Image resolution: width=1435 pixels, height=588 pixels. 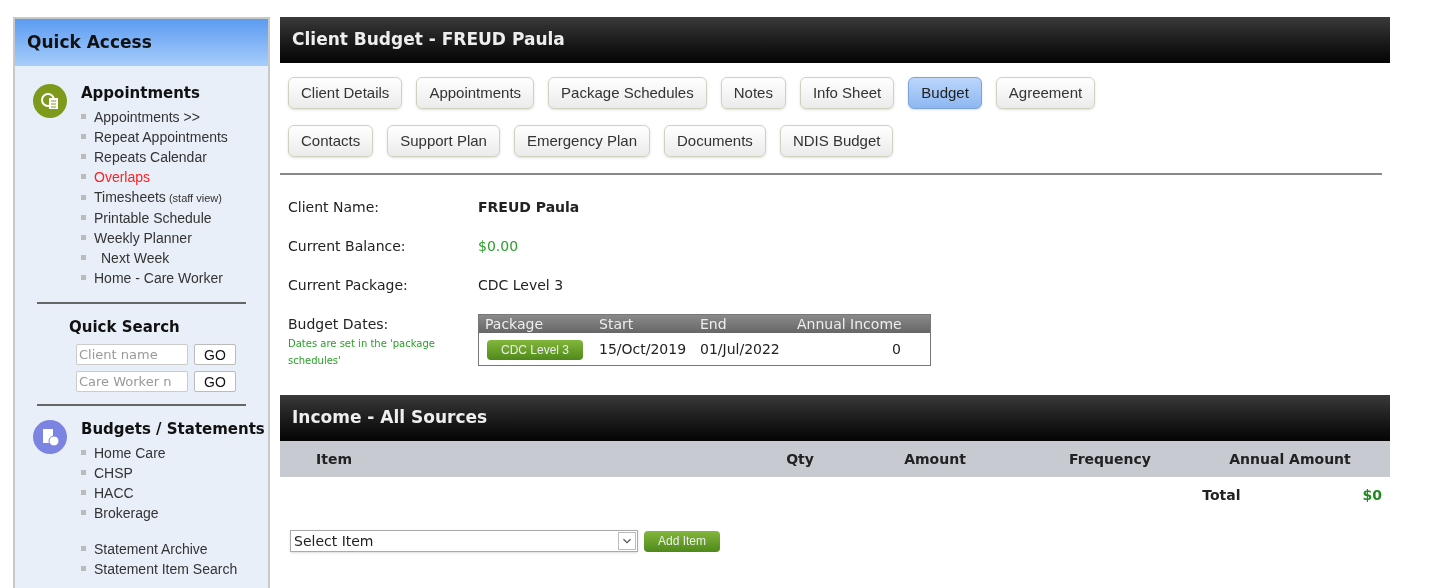 What do you see at coordinates (124, 327) in the screenshot?
I see `section-heading: Quick Search` at bounding box center [124, 327].